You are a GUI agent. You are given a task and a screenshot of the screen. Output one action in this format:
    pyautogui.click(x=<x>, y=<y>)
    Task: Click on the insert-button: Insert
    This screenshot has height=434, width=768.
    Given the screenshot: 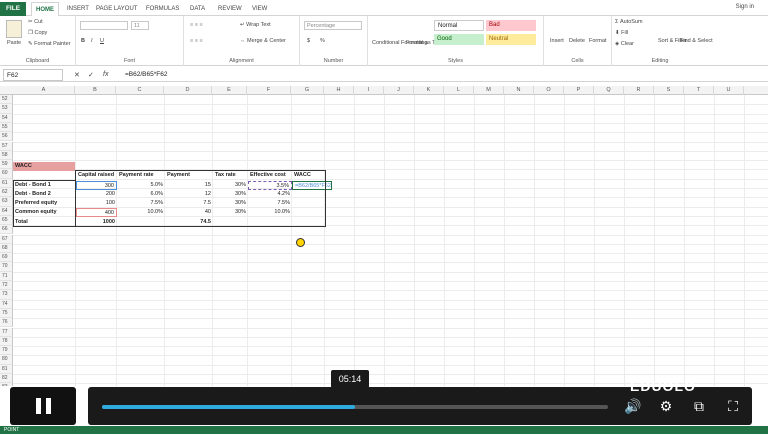 What is the action you would take?
    pyautogui.click(x=557, y=41)
    